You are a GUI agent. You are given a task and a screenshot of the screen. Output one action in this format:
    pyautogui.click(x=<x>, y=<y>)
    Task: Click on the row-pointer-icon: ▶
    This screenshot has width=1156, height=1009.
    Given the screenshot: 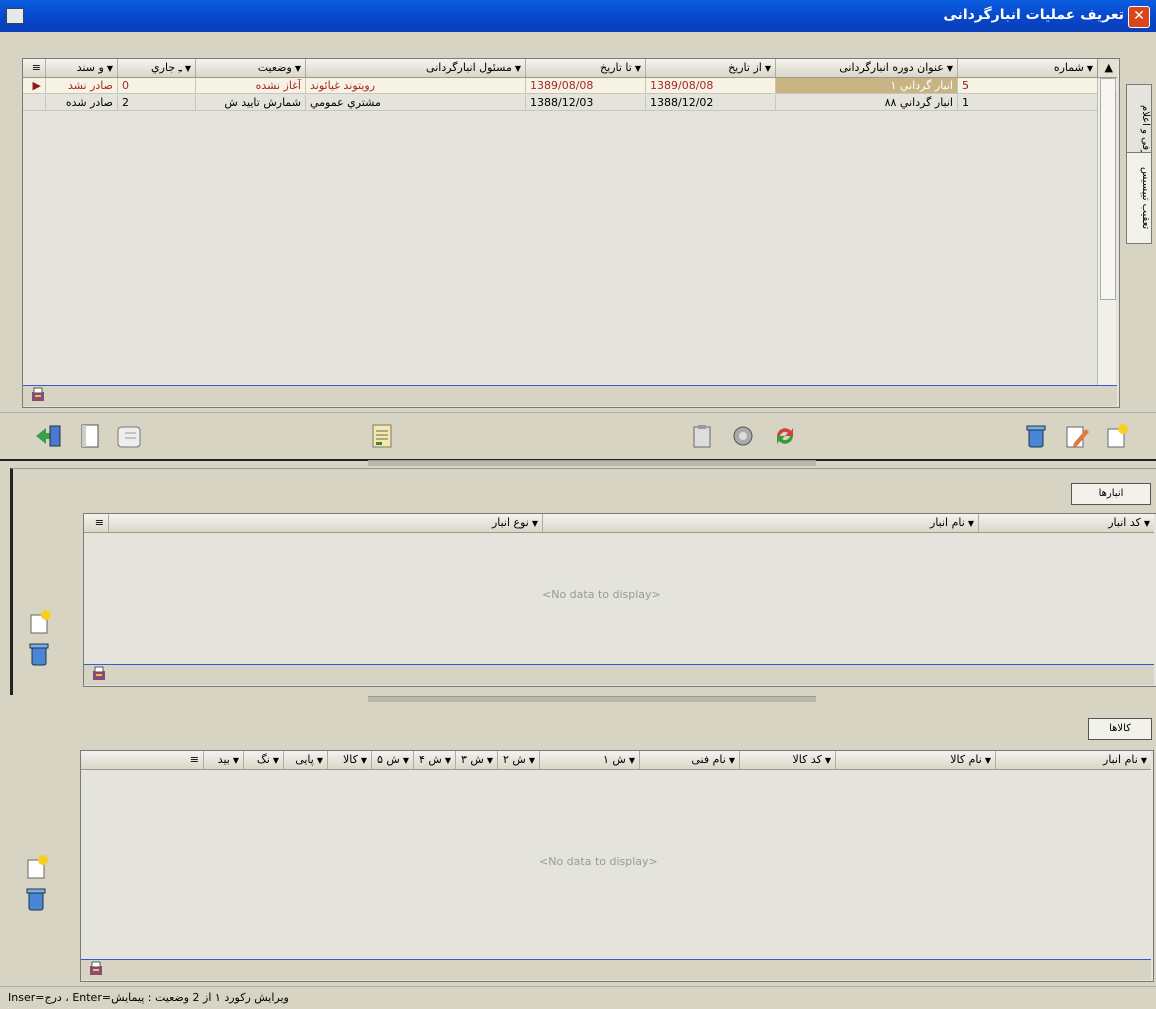 What is the action you would take?
    pyautogui.click(x=34, y=86)
    